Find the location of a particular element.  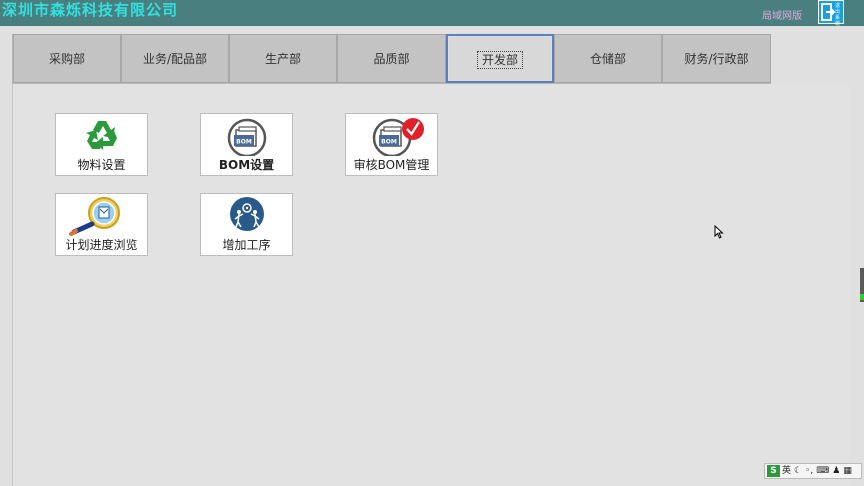

tile-plan-progress: 计划进度浏览 is located at coordinates (101, 224).